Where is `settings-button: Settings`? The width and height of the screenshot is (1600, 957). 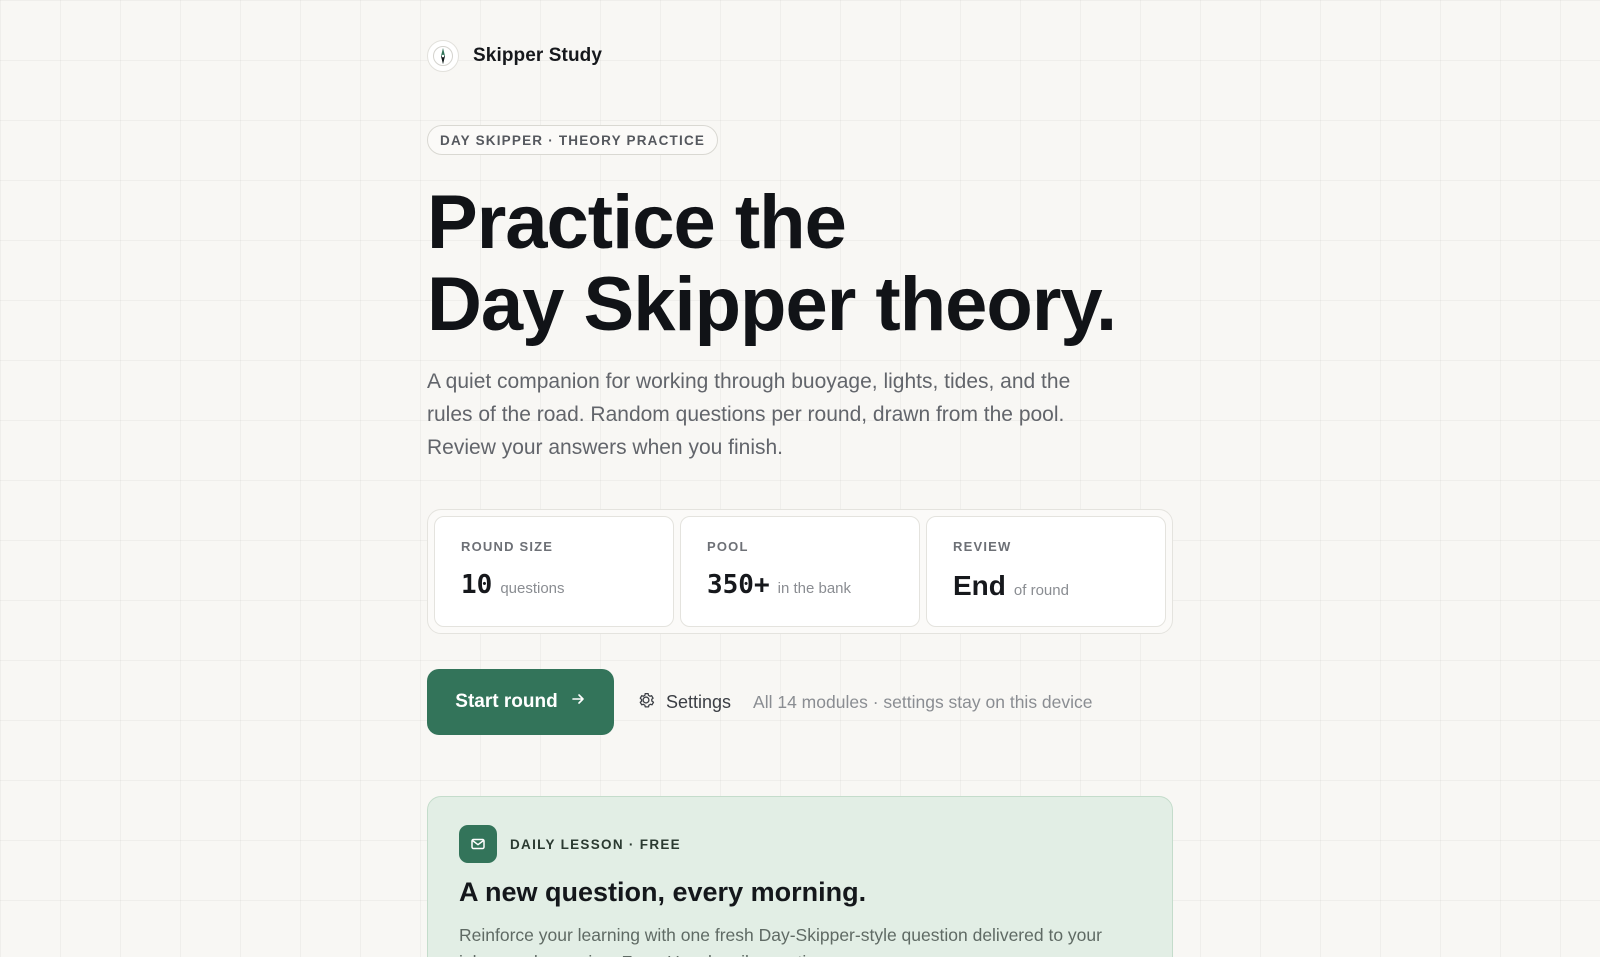
settings-button: Settings is located at coordinates (683, 702).